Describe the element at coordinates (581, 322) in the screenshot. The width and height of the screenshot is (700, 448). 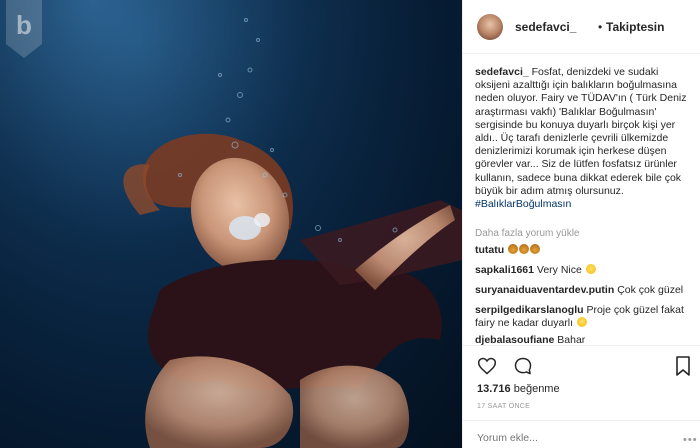
I see `thinking-emoji-icon` at that location.